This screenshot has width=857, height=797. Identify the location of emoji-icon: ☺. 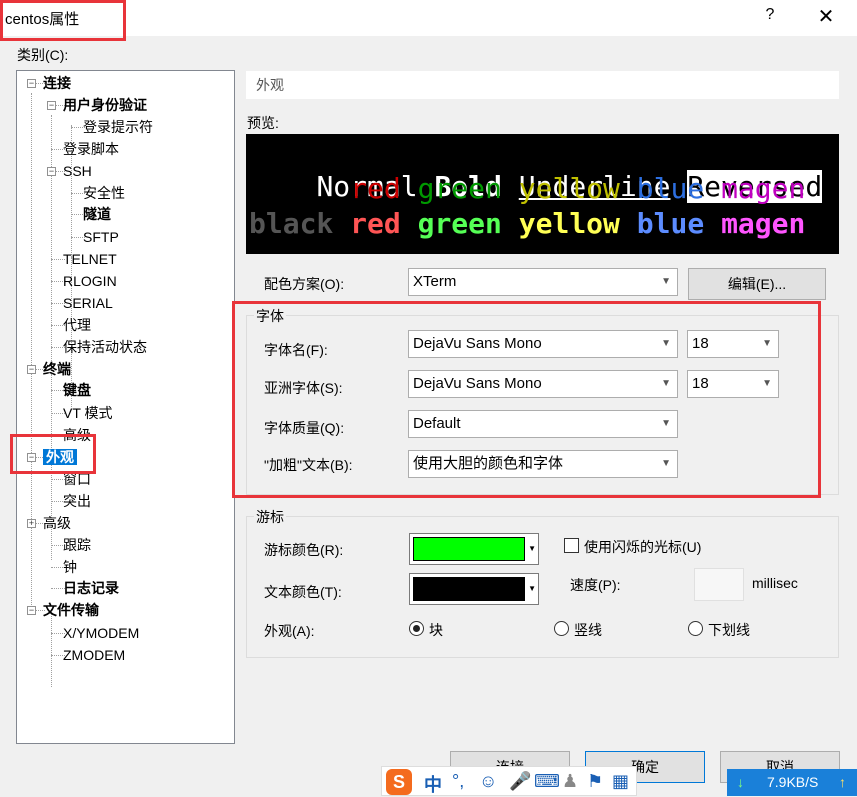
(488, 781).